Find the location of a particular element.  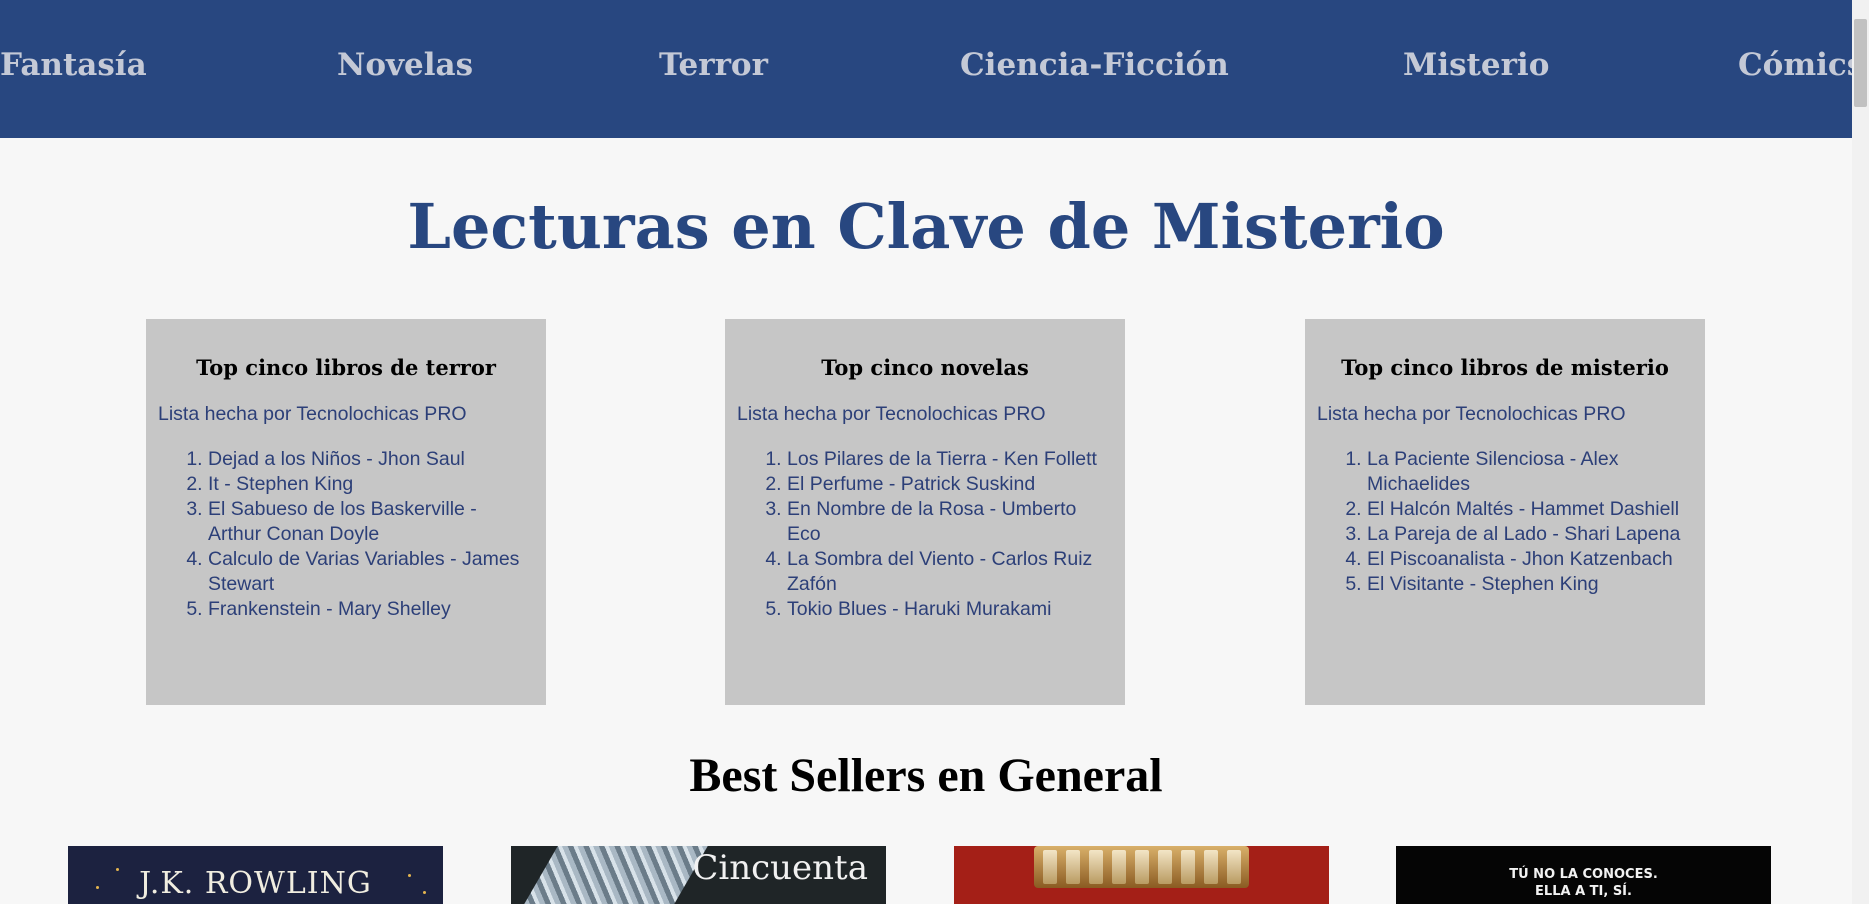

book-cover-tagline: TÚ NO LA CONOCES. ELLA A TI, SÍ. is located at coordinates (1583, 875).